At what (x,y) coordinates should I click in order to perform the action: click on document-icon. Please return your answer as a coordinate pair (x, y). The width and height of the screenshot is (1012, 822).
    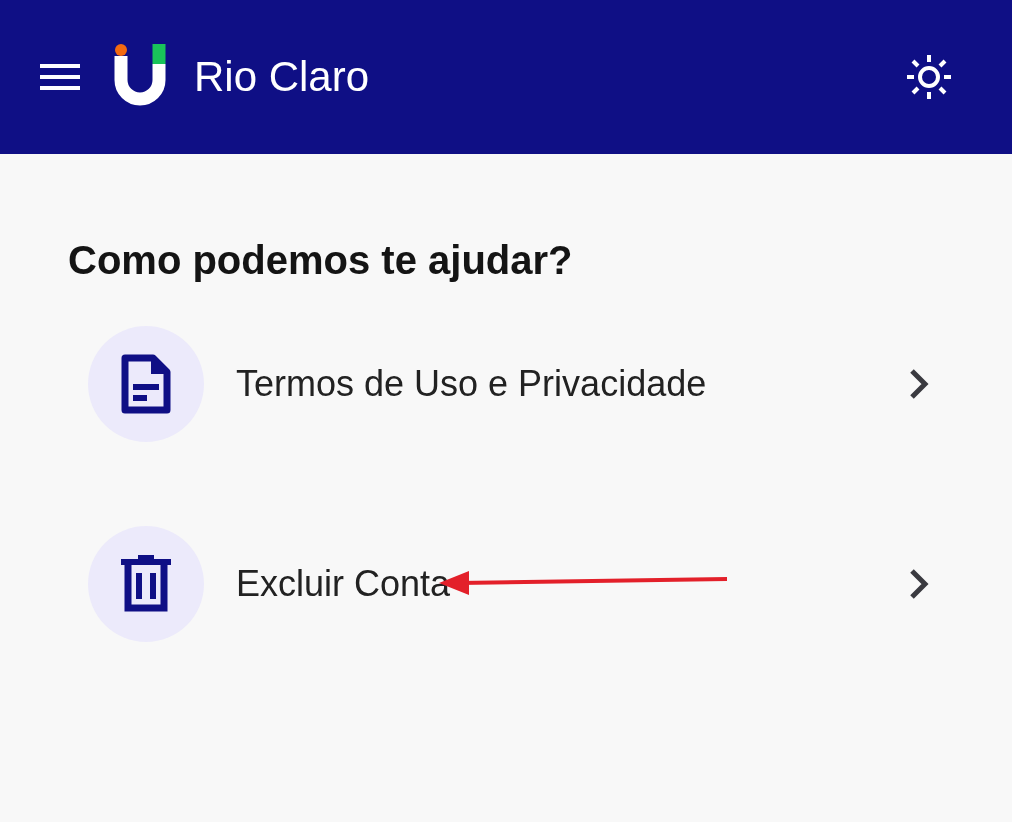
    Looking at the image, I should click on (146, 384).